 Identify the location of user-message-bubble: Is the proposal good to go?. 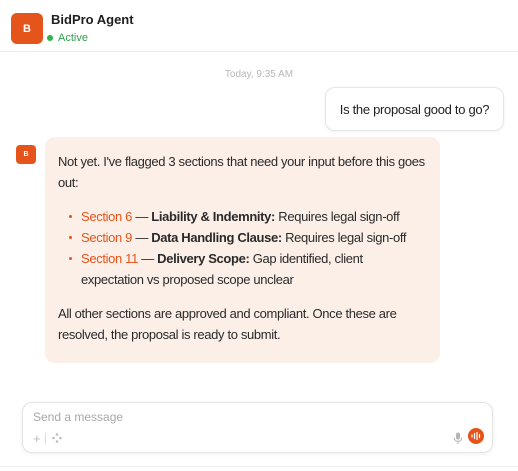
(414, 109).